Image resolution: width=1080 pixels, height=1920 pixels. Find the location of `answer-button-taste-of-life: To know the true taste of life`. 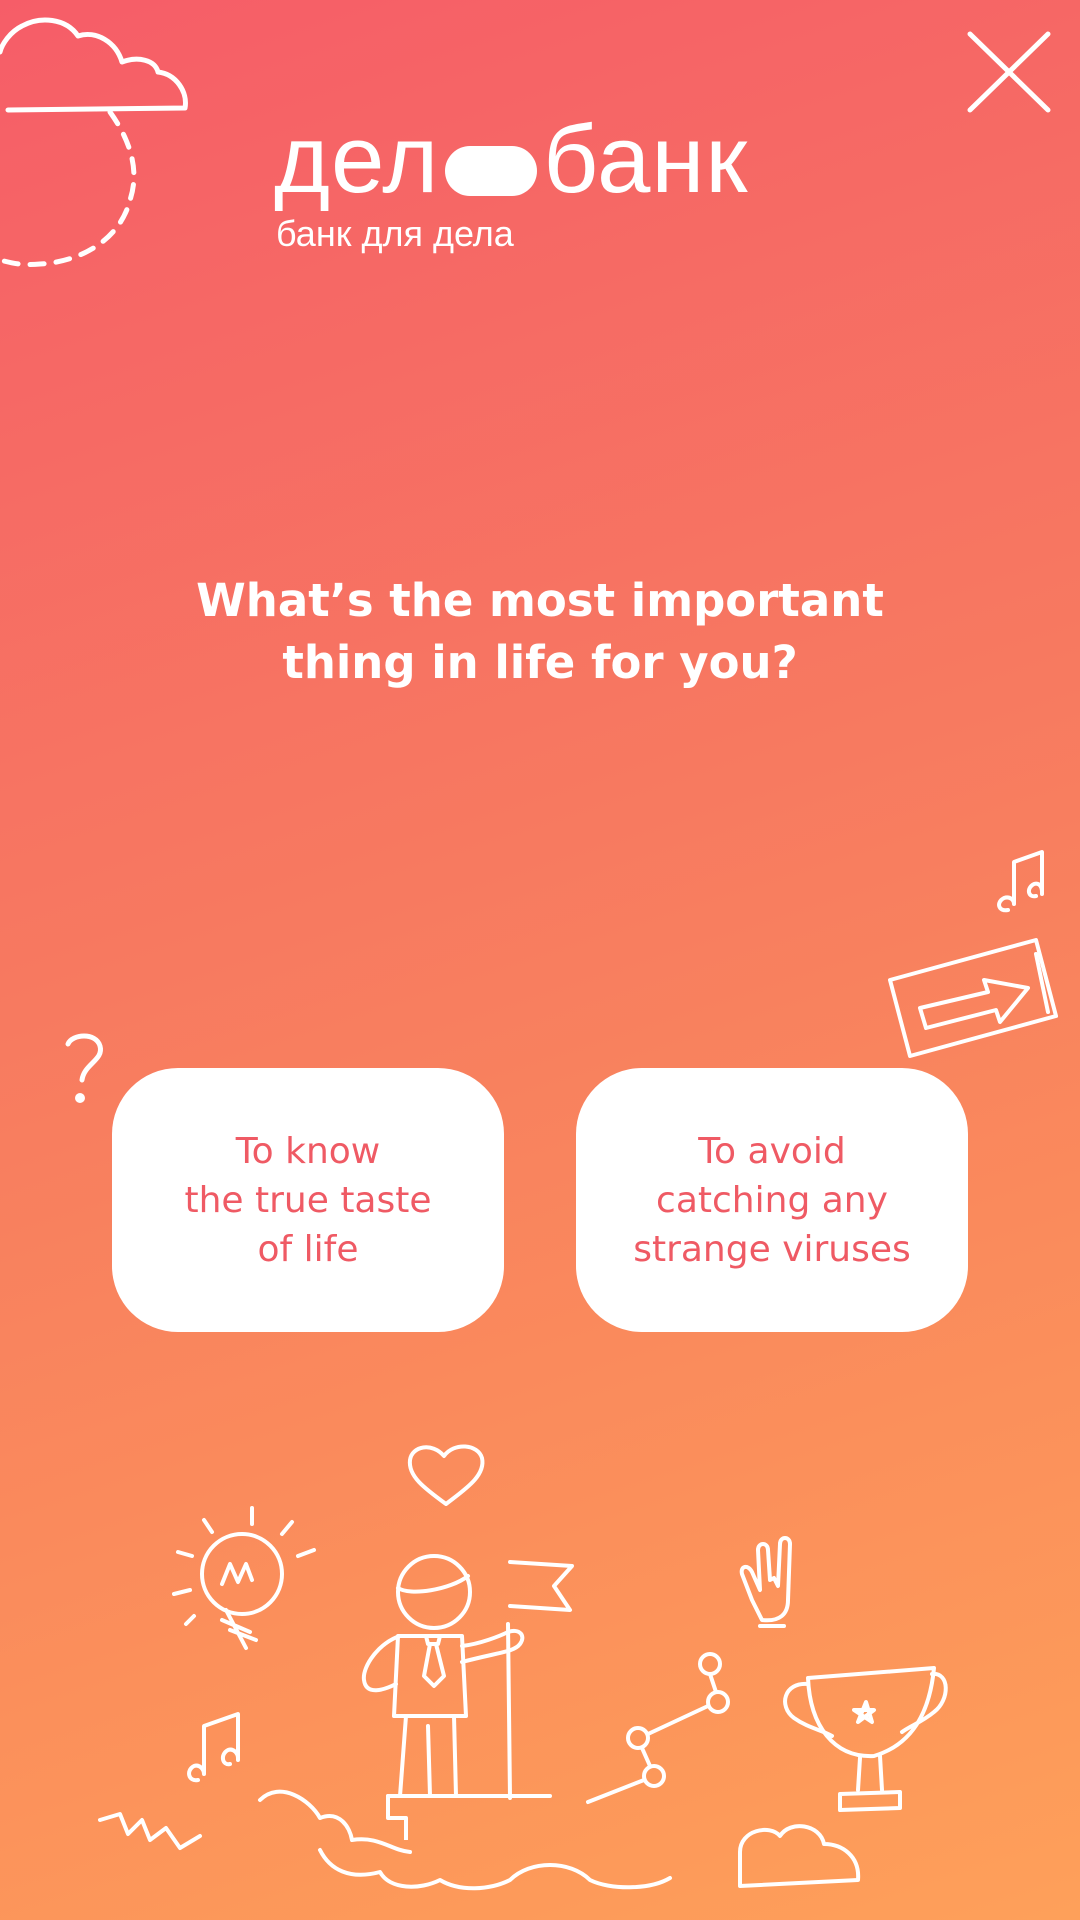

answer-button-taste-of-life: To know the true taste of life is located at coordinates (308, 1200).